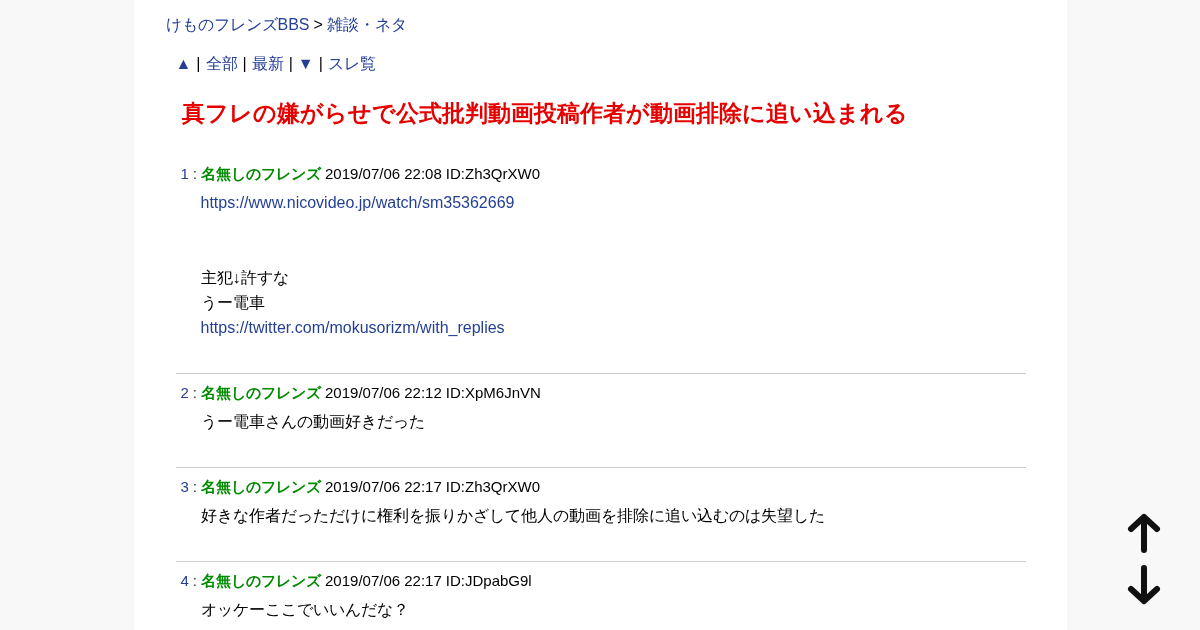 The width and height of the screenshot is (1200, 630). I want to click on scroll-up-button, so click(1144, 533).